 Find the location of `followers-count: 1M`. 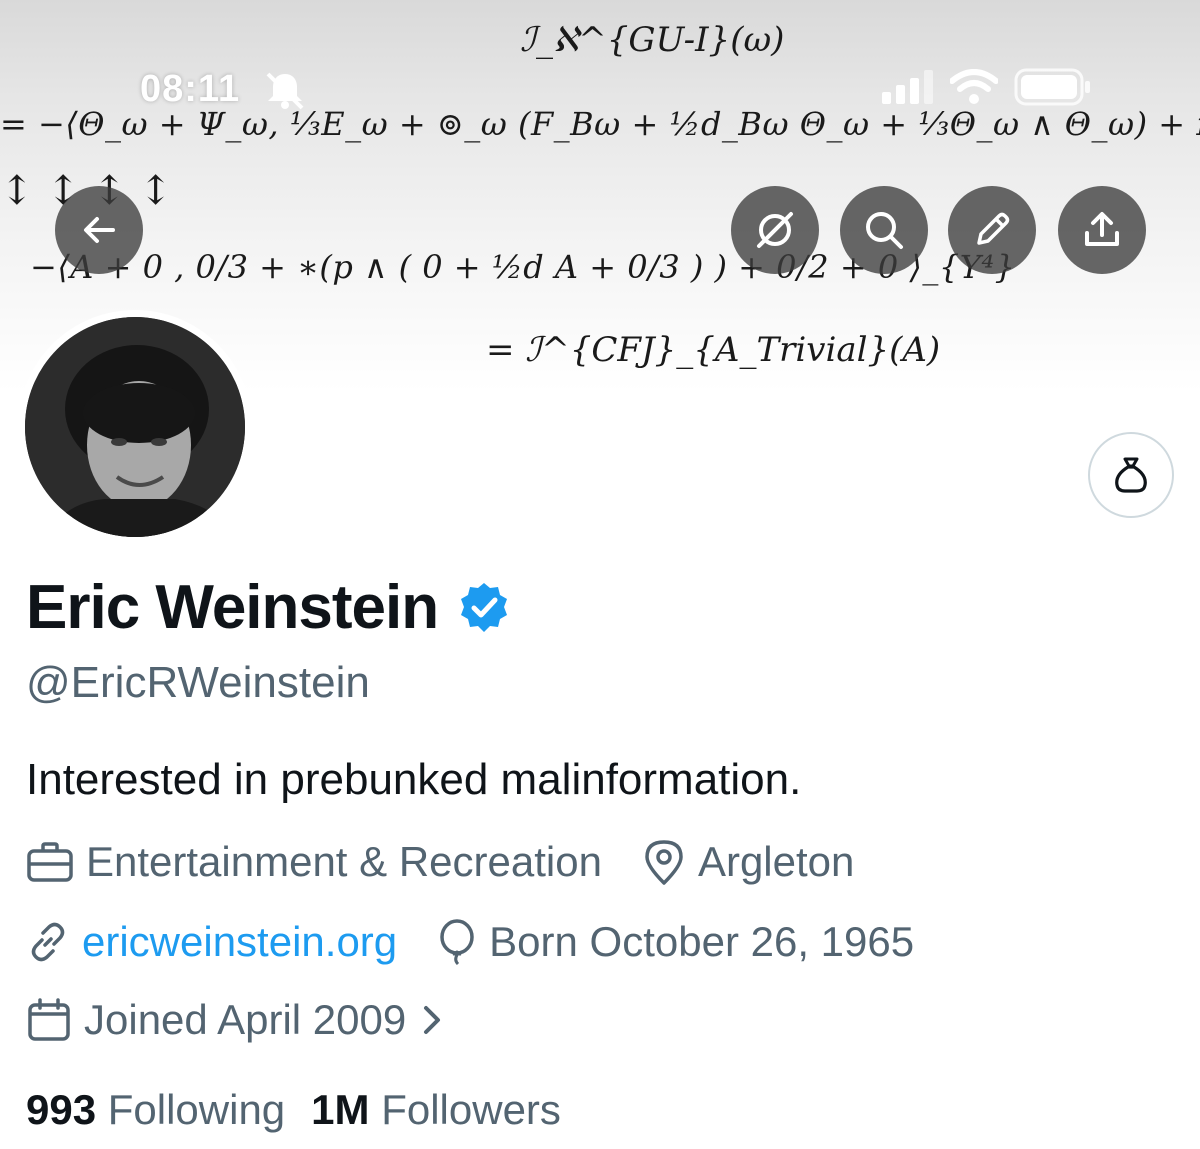

followers-count: 1M is located at coordinates (340, 1109).